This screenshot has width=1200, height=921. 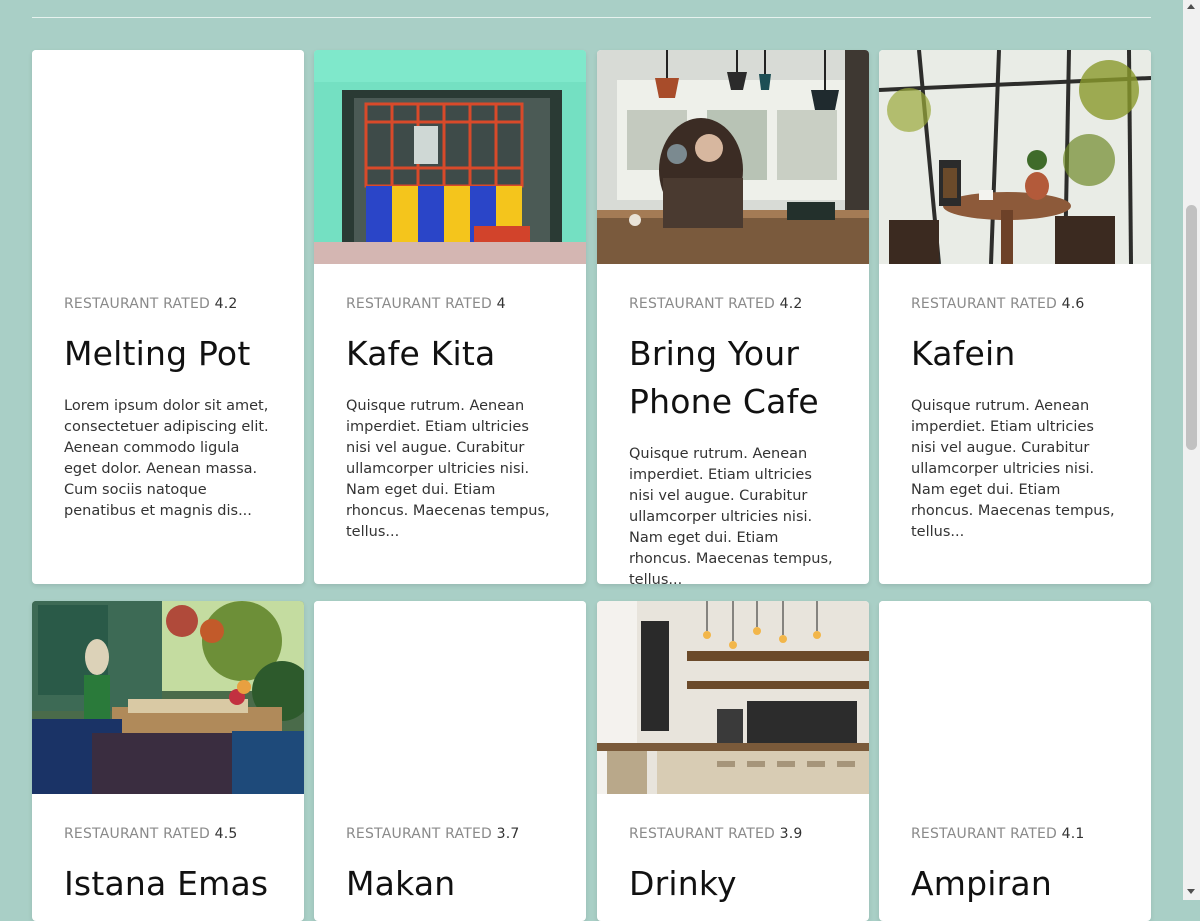 What do you see at coordinates (791, 834) in the screenshot?
I see `rating-value: 3.9` at bounding box center [791, 834].